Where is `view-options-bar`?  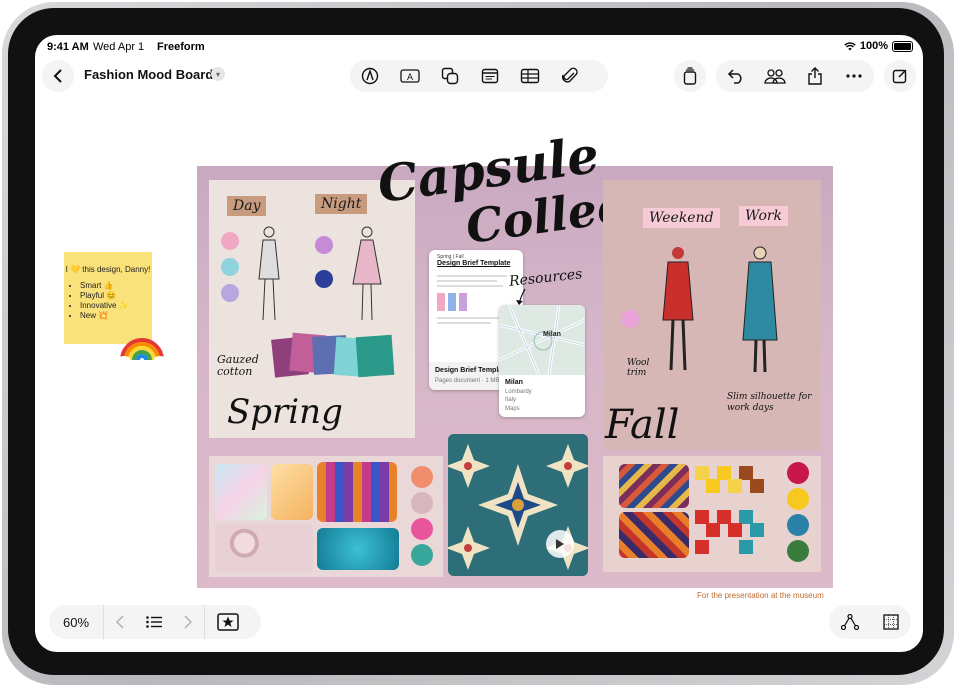 view-options-bar is located at coordinates (870, 622).